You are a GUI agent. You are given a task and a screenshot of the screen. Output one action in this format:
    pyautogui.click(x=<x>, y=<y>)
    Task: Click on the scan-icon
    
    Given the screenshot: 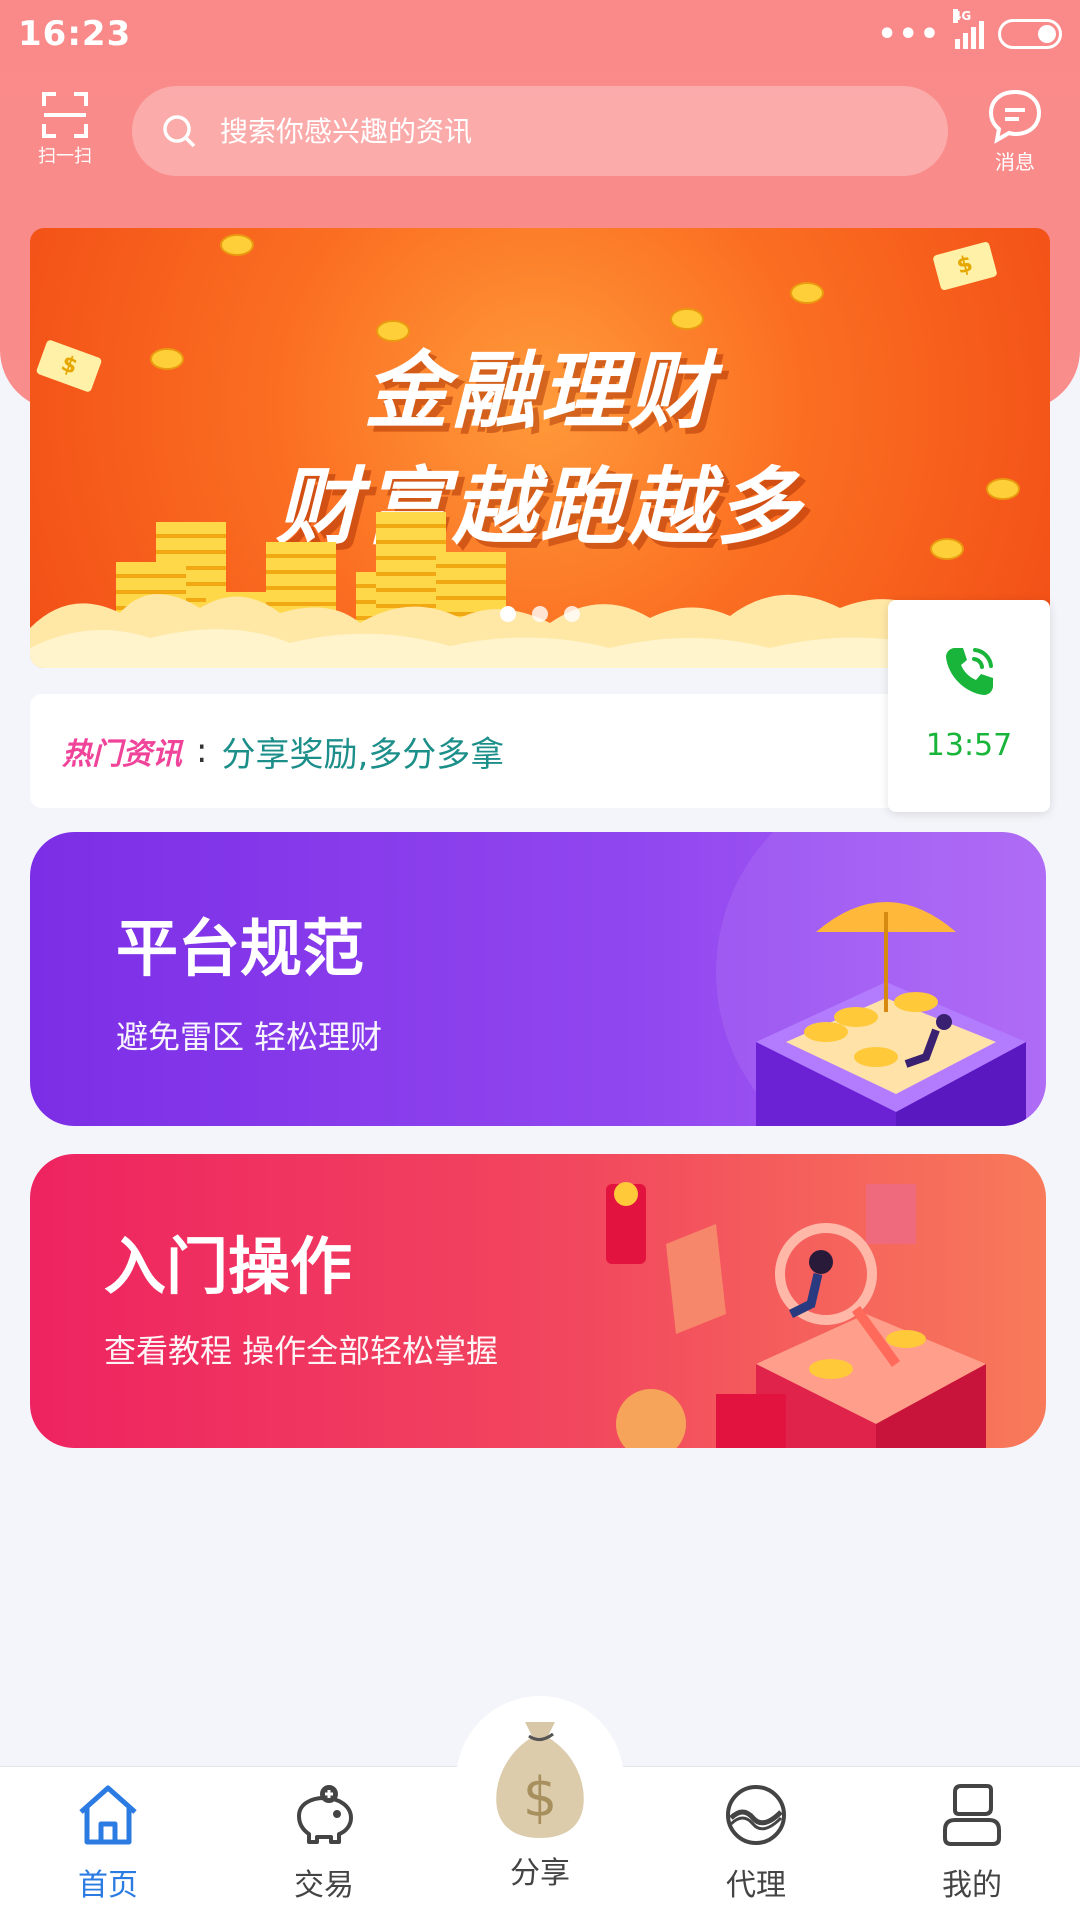 What is the action you would take?
    pyautogui.click(x=65, y=115)
    